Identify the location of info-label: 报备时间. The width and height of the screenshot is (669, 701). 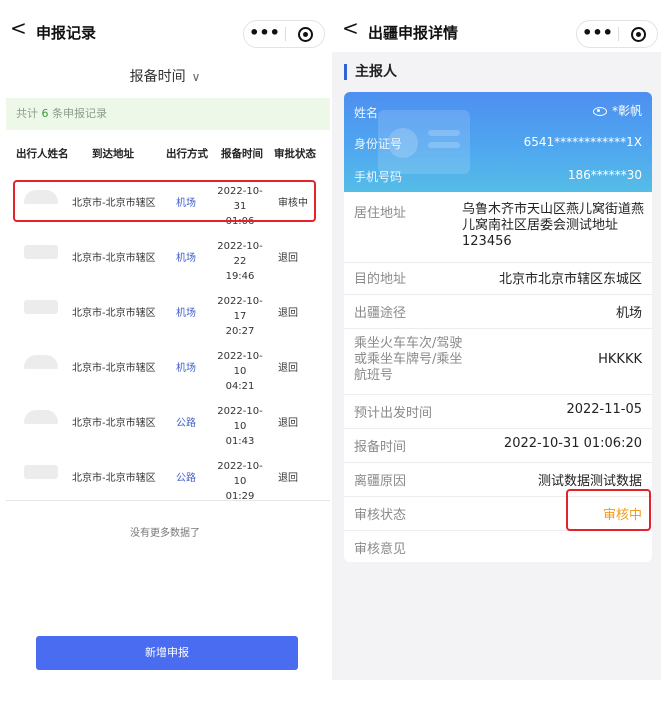
(380, 447).